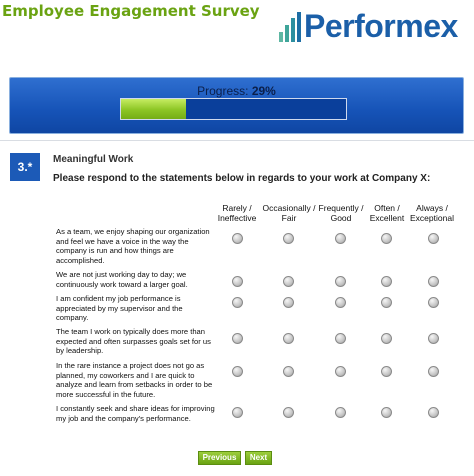 This screenshot has height=476, width=474. Describe the element at coordinates (154, 109) in the screenshot. I see `progress-bar-fill` at that location.